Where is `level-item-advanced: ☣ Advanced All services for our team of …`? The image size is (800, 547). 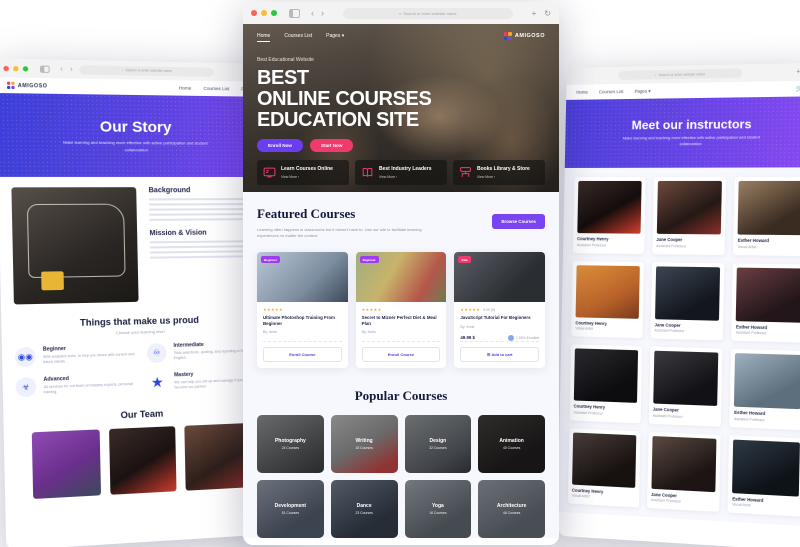
level-item-advanced: ☣ Advanced All services for our team of … is located at coordinates (75, 386).